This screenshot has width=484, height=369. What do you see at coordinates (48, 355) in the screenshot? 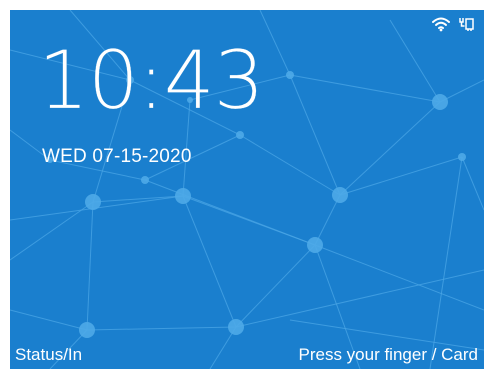
I see `status-in-label: Status/In` at bounding box center [48, 355].